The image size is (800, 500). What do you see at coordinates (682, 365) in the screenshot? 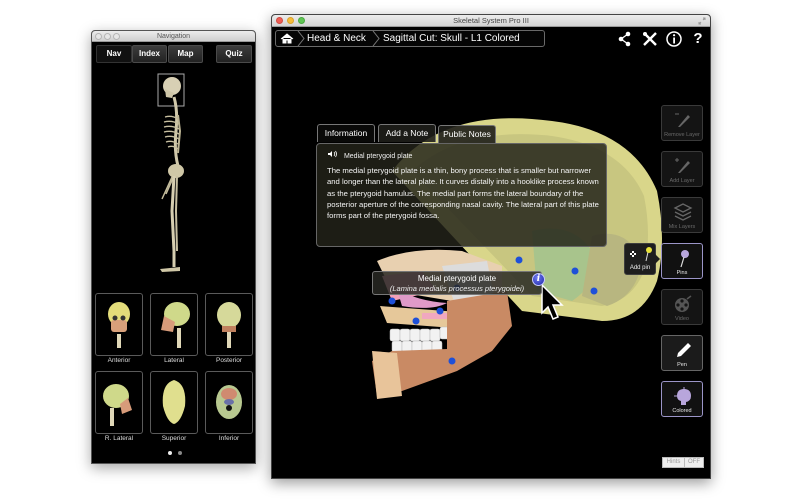
I see `pen-label: Pen` at bounding box center [682, 365].